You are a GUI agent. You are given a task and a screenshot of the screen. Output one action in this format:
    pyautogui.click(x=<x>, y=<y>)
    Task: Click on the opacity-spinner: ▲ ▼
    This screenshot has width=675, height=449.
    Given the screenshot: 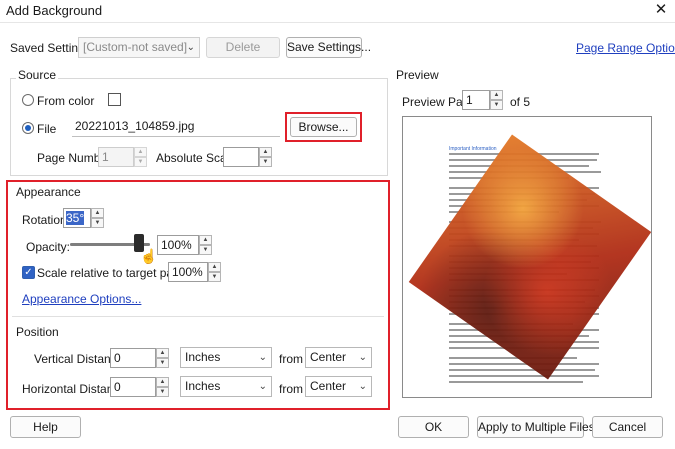 What is the action you would take?
    pyautogui.click(x=205, y=245)
    